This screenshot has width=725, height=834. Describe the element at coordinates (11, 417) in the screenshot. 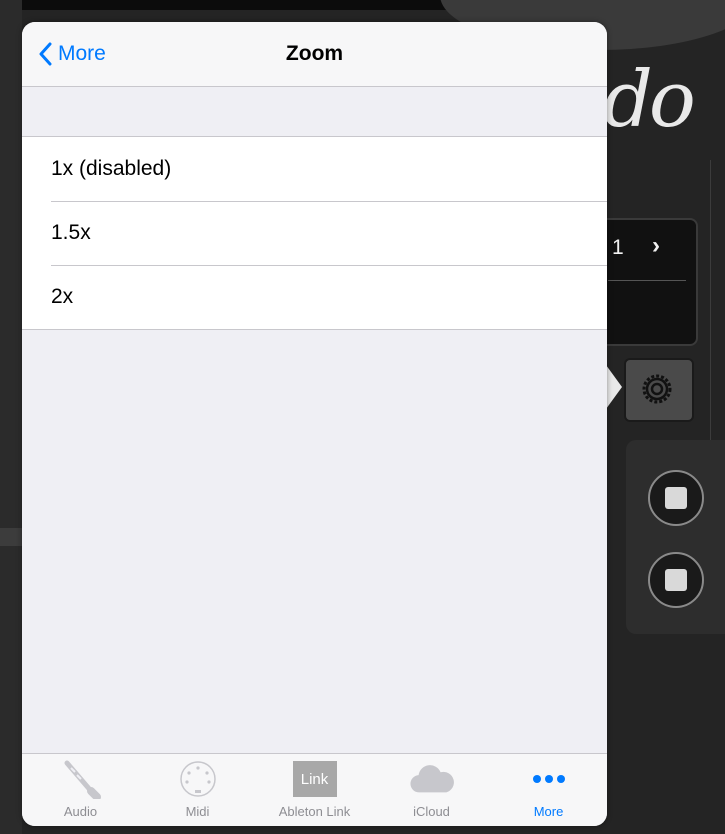

I see `left-strip` at that location.